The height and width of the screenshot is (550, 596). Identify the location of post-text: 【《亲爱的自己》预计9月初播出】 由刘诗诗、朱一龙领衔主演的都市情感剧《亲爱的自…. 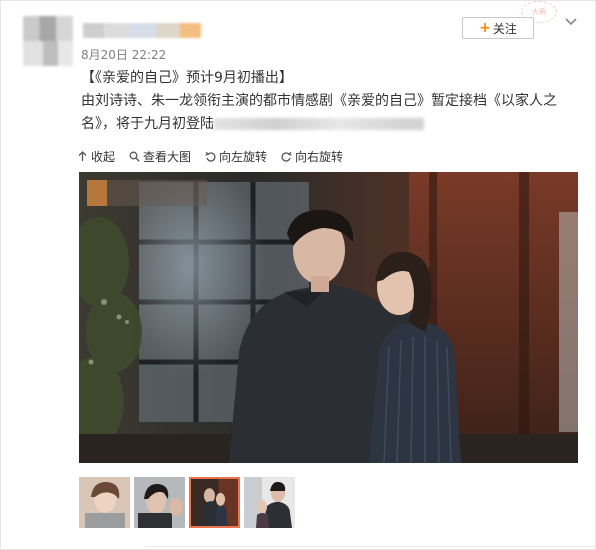
(325, 101).